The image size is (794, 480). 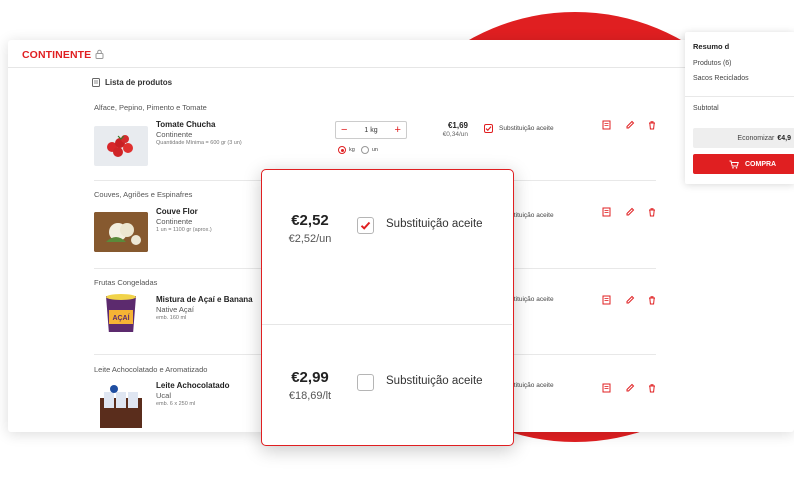 What do you see at coordinates (387, 324) in the screenshot?
I see `popup-divider` at bounding box center [387, 324].